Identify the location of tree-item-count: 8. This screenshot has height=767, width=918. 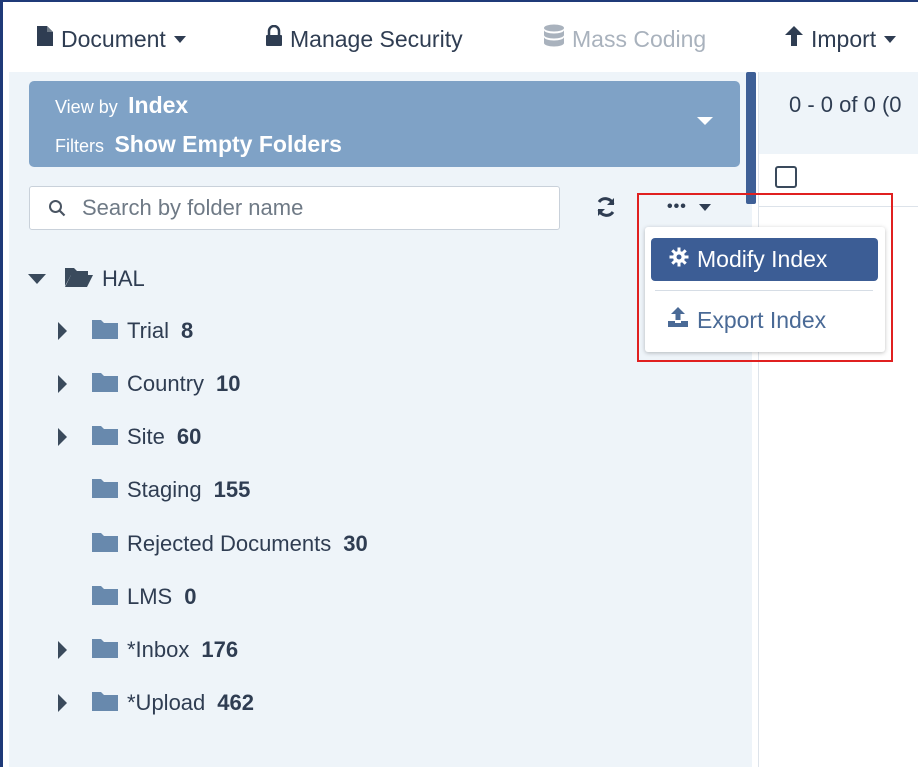
(187, 330).